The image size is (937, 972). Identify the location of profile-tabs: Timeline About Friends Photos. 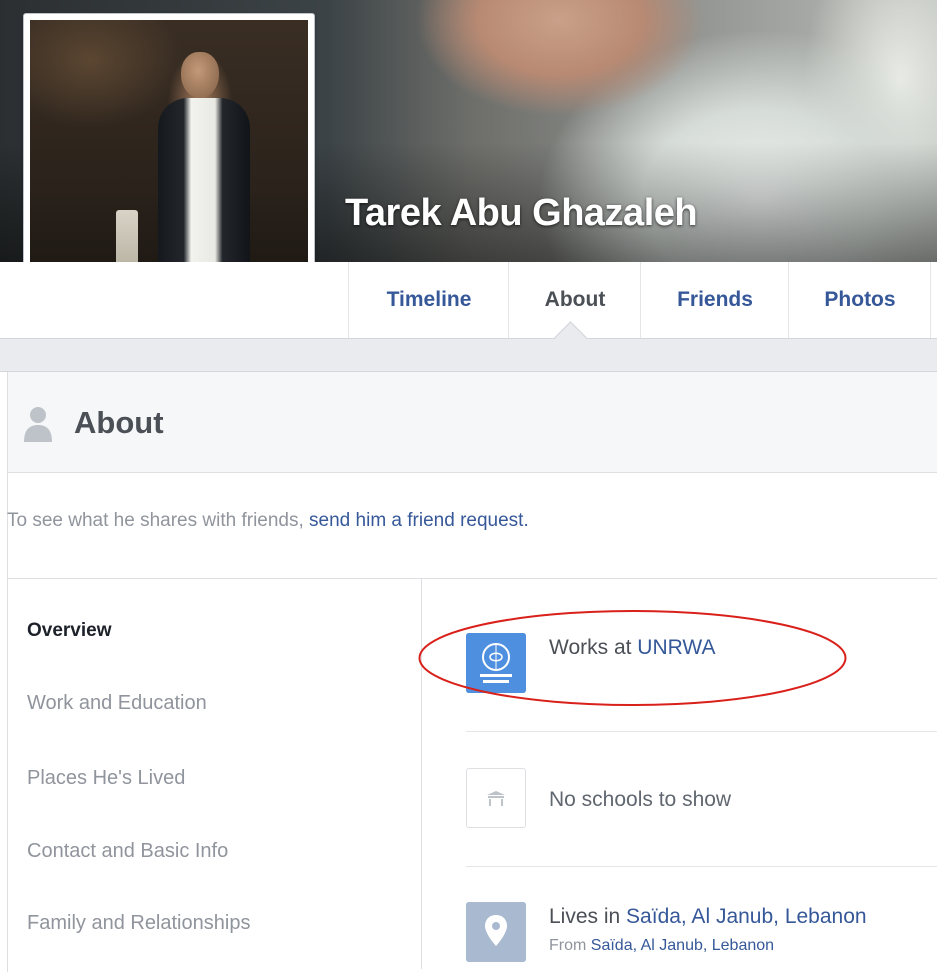
(468, 300).